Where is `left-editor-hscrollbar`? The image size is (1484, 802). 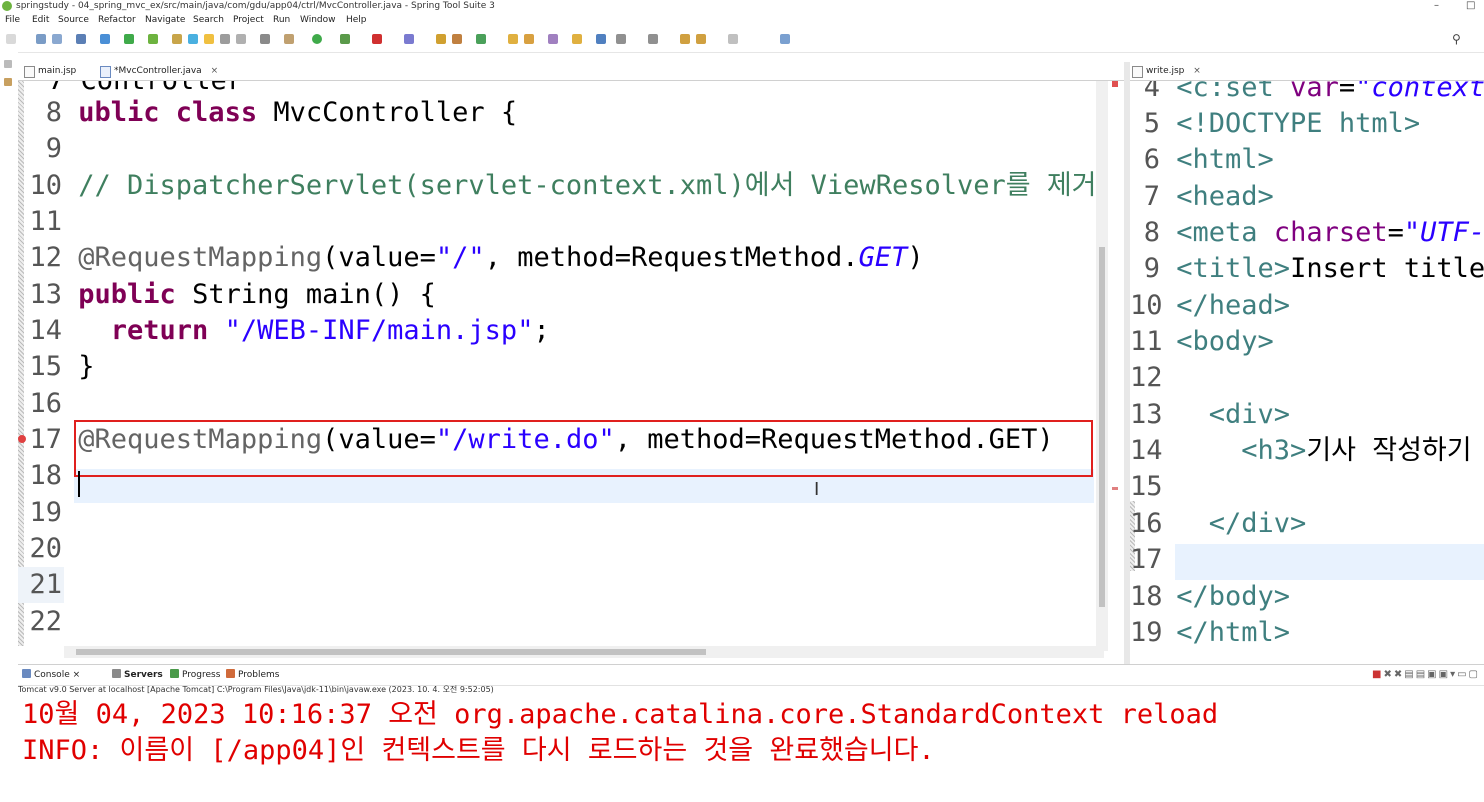
left-editor-hscrollbar is located at coordinates (584, 652).